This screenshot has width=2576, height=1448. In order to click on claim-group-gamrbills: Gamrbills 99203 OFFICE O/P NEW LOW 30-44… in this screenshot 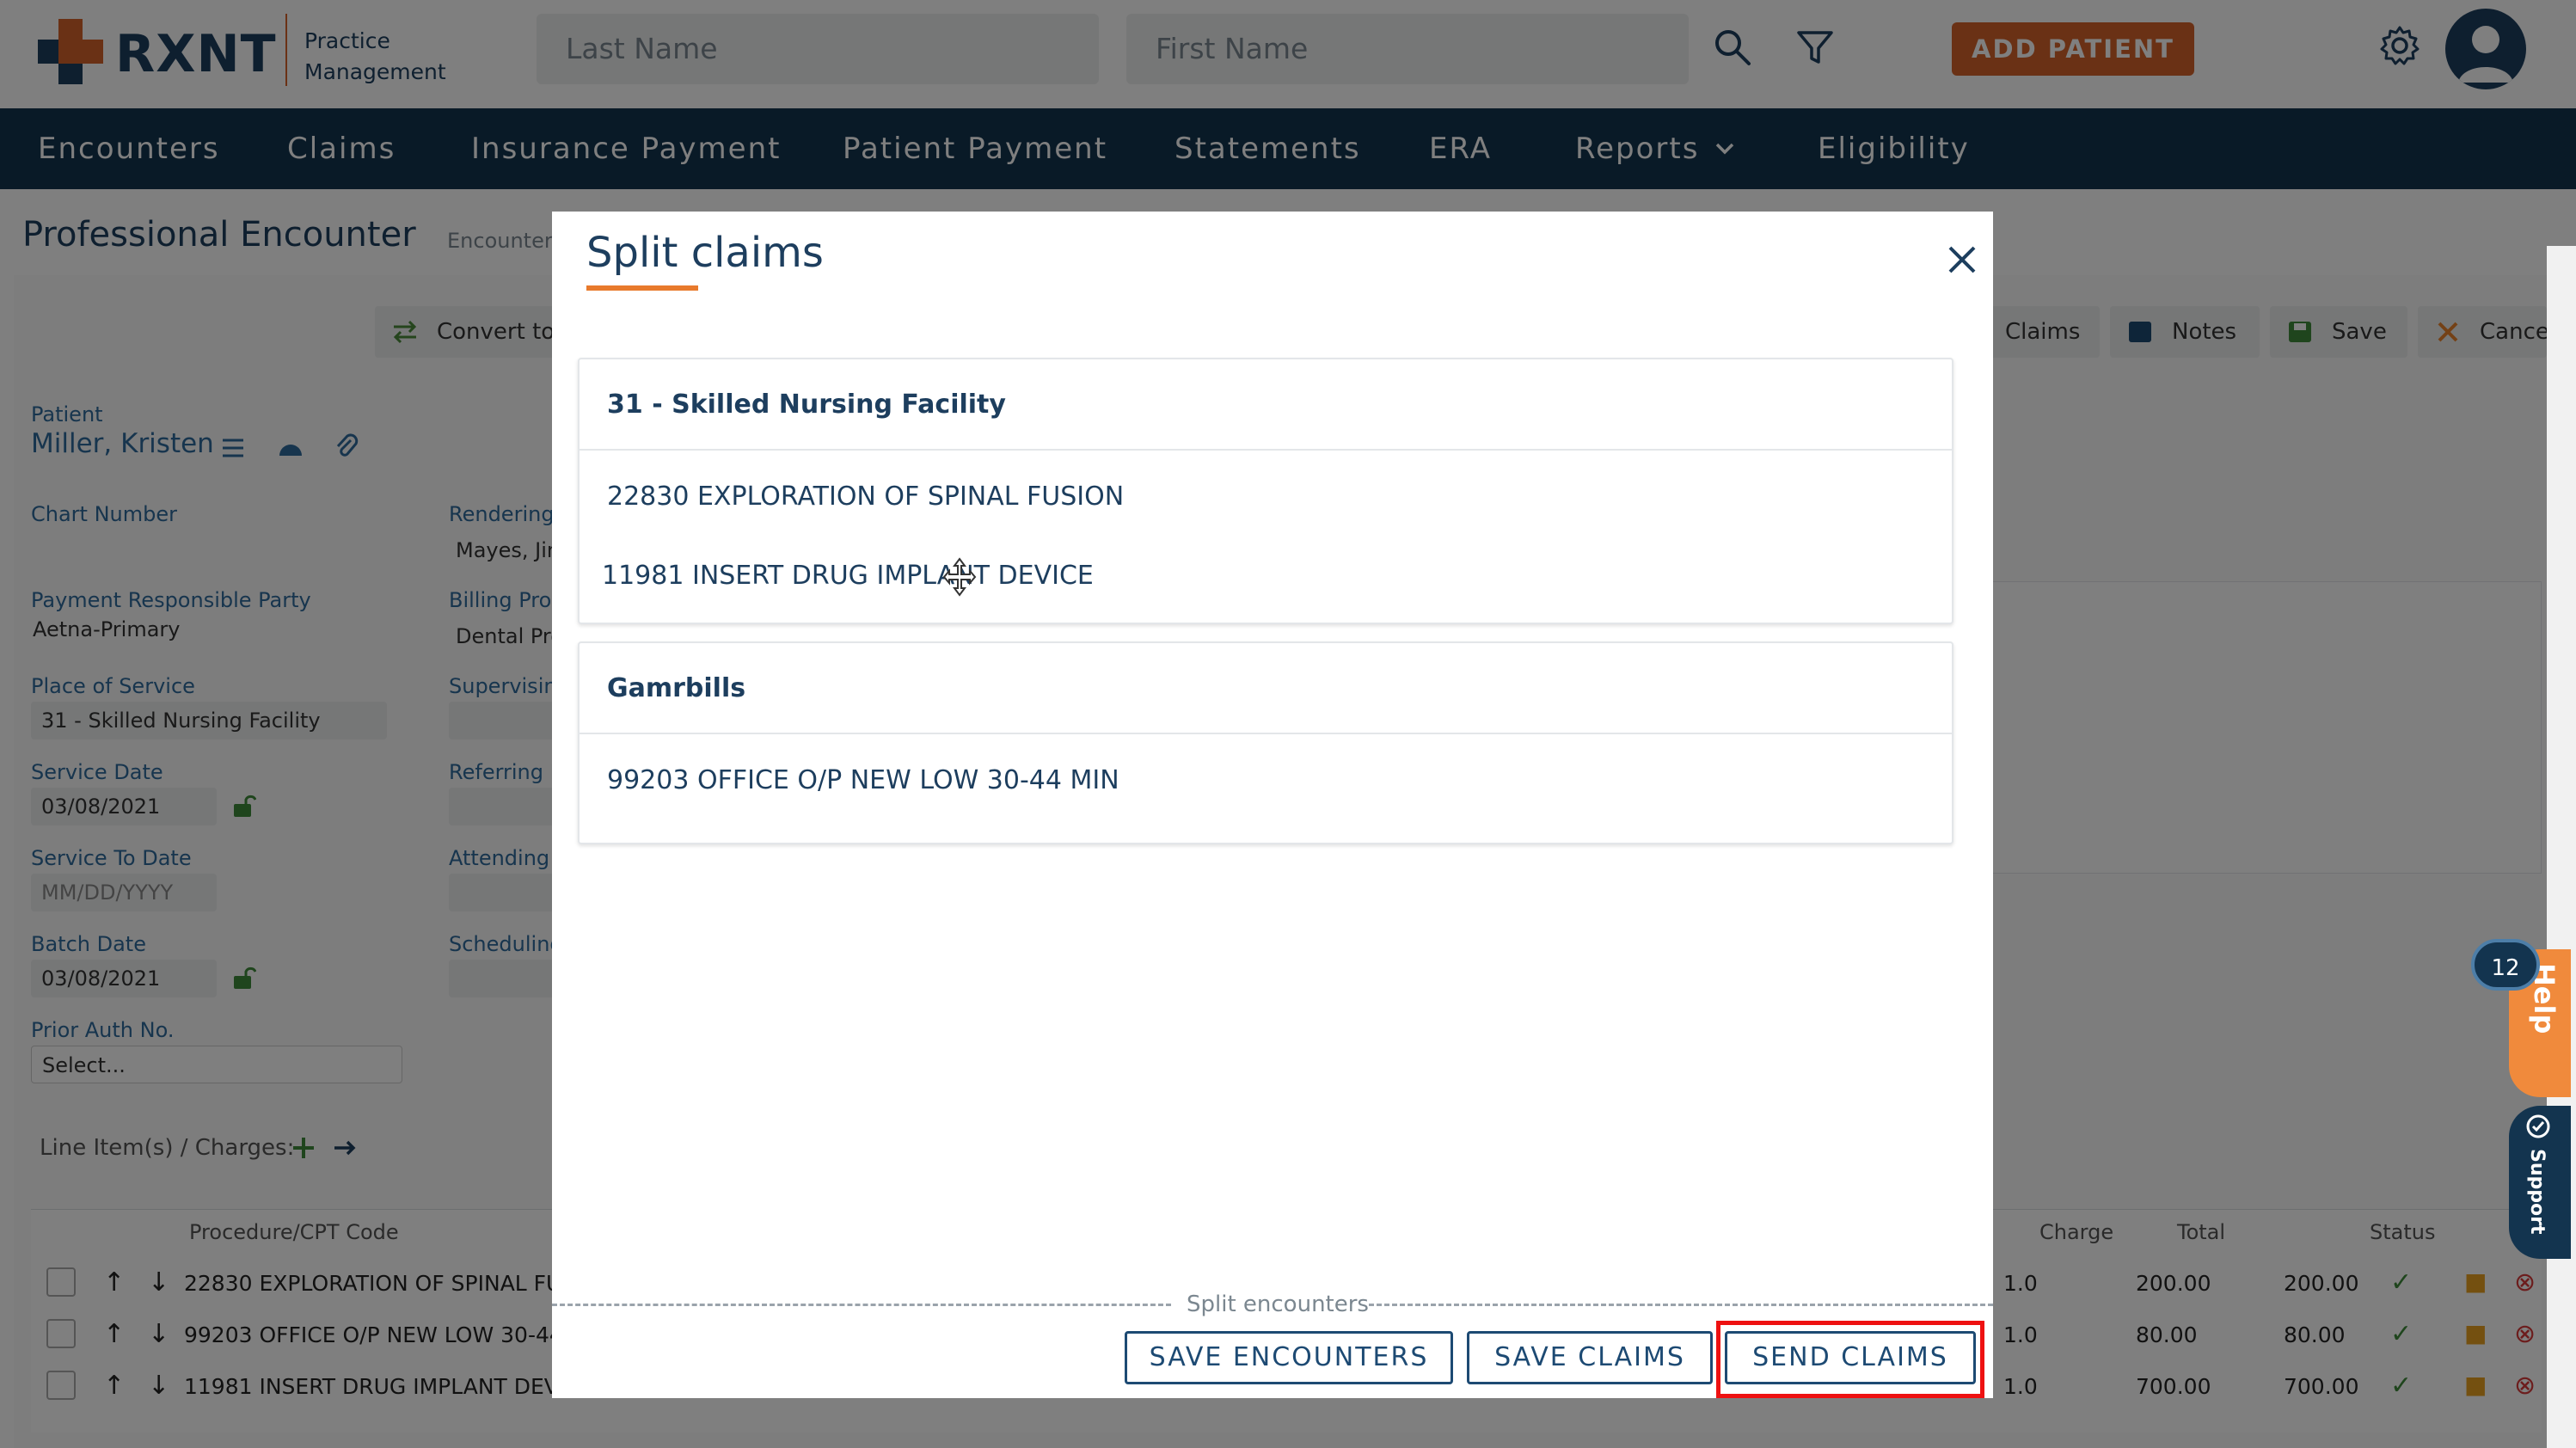, I will do `click(1265, 742)`.